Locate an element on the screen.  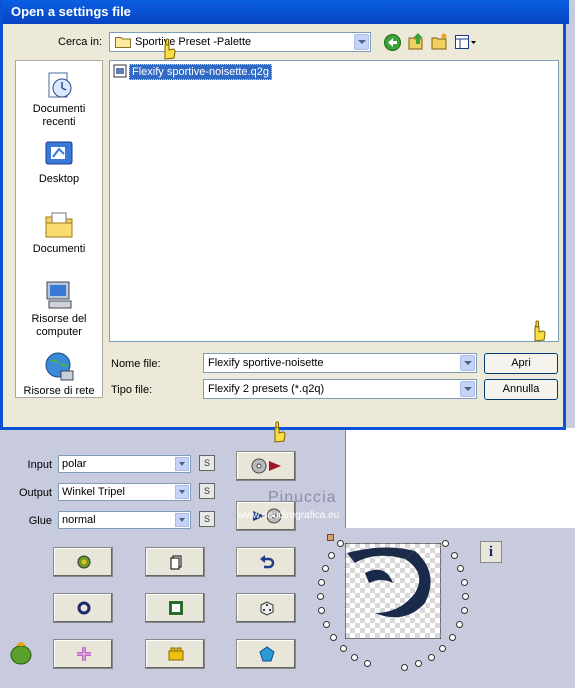
dice-icon is located at coordinates (267, 608).